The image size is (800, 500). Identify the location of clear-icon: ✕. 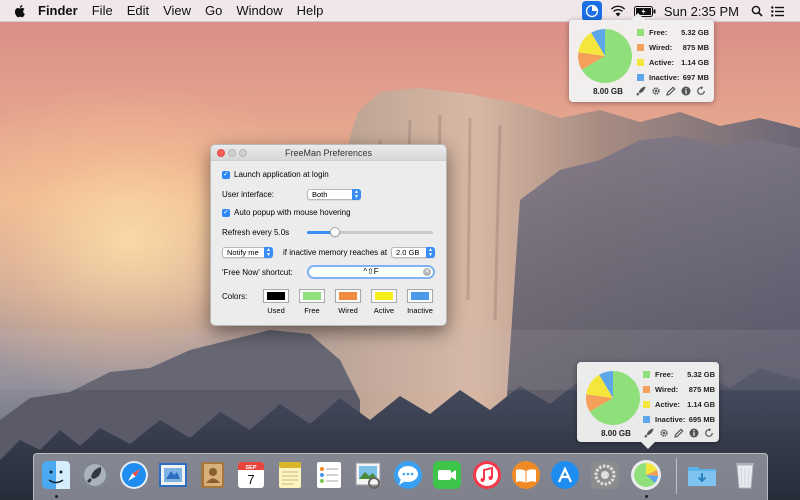
(427, 272).